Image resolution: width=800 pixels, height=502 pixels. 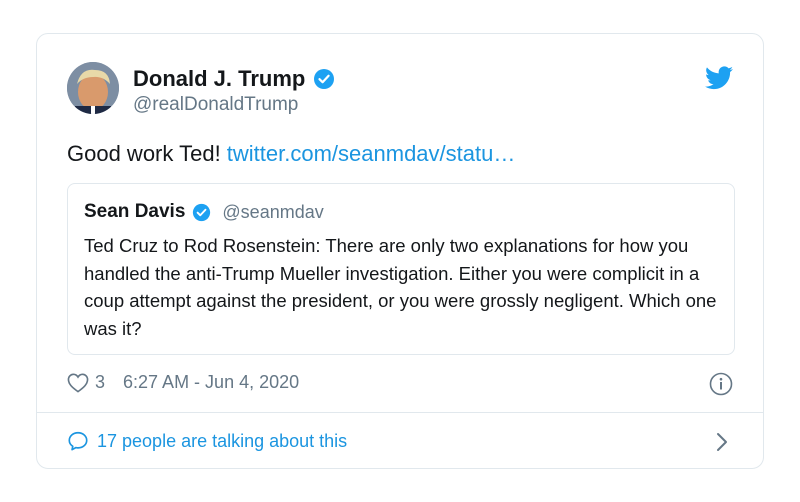 I want to click on tweet-body: Good work Ted!, so click(x=147, y=153).